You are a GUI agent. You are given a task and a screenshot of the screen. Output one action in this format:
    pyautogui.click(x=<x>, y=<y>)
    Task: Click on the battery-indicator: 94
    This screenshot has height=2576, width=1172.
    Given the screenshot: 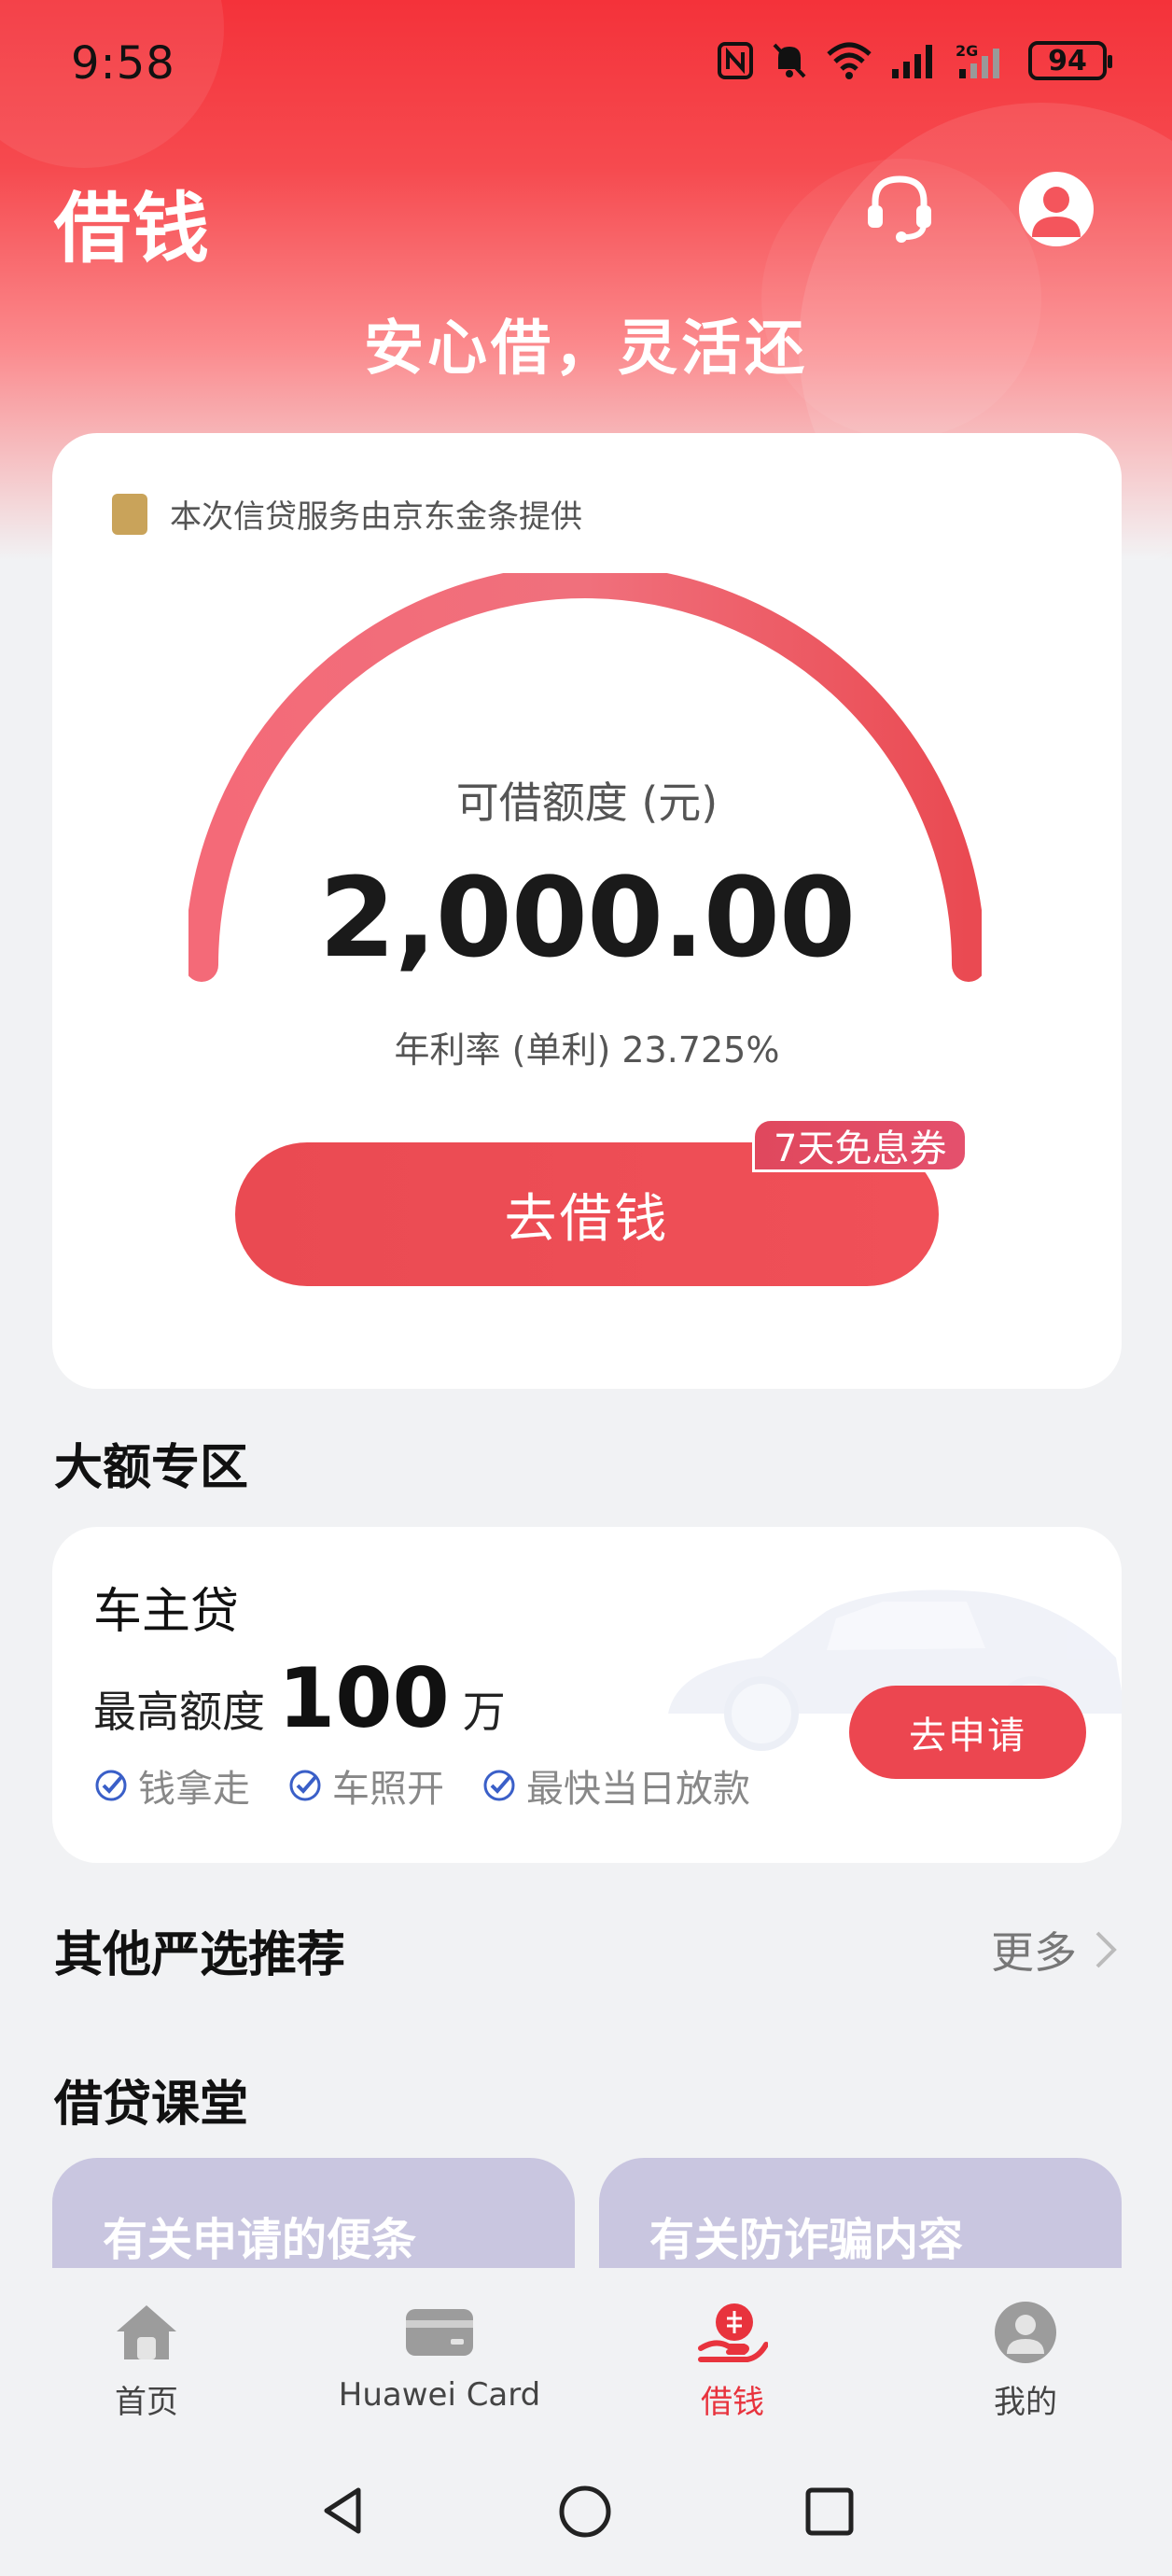 What is the action you would take?
    pyautogui.click(x=1070, y=60)
    